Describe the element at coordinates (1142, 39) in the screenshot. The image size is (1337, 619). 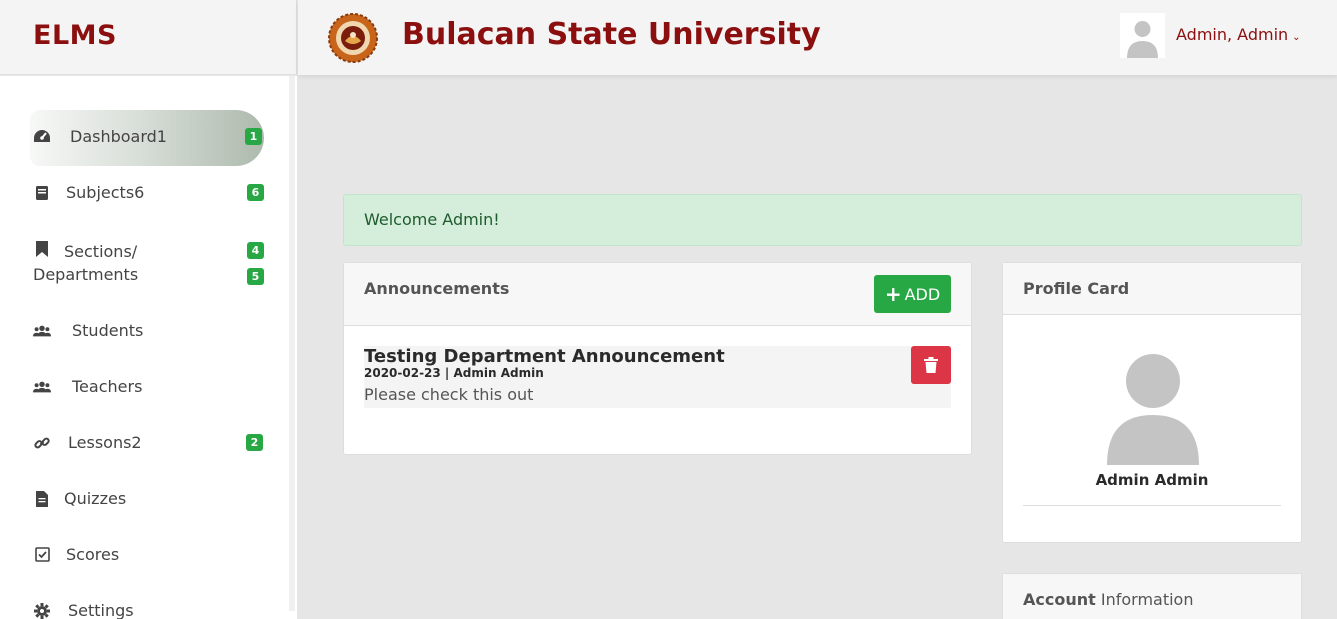
I see `user-avatar-icon` at that location.